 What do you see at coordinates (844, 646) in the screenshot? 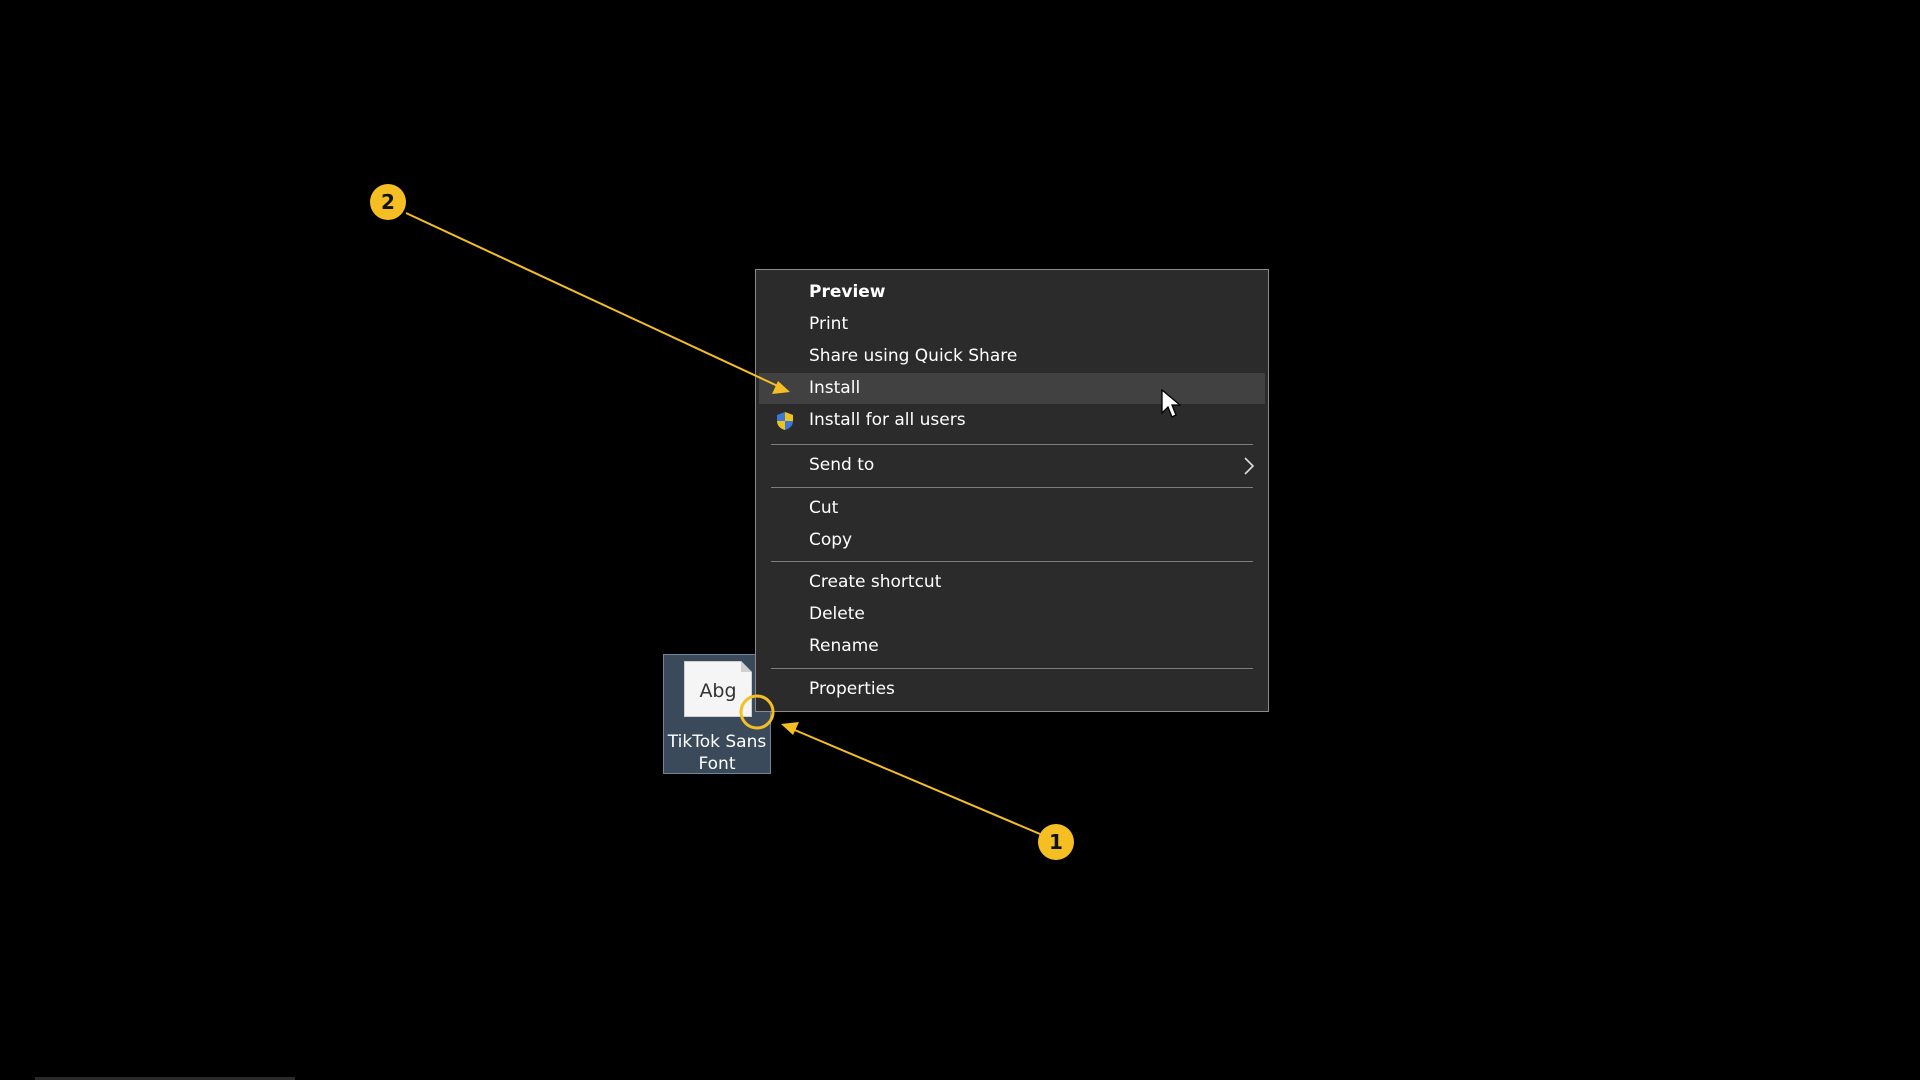
I see `menu-item-label: Rename` at bounding box center [844, 646].